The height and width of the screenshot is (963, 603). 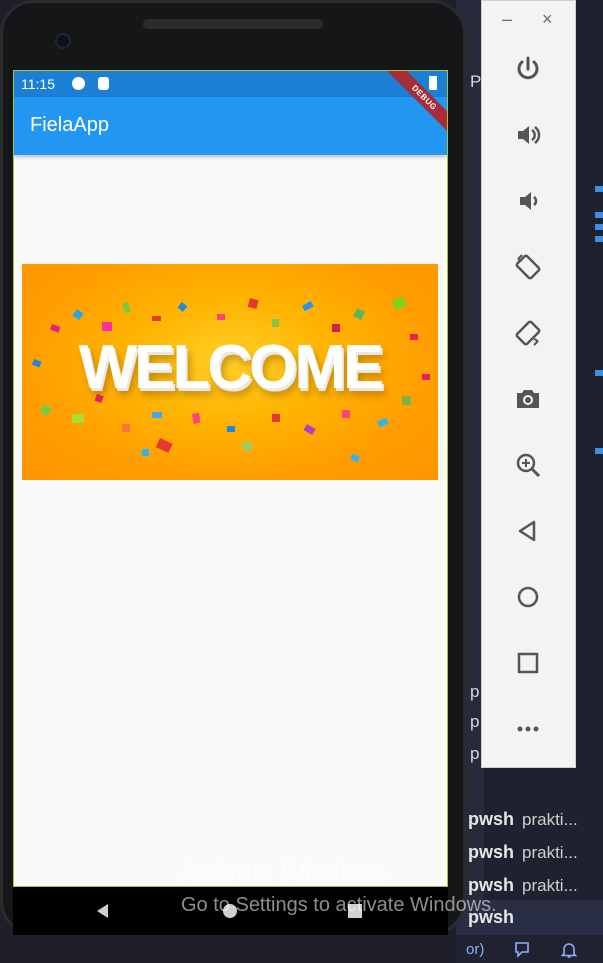 I want to click on app-title: FielaApp, so click(x=69, y=125).